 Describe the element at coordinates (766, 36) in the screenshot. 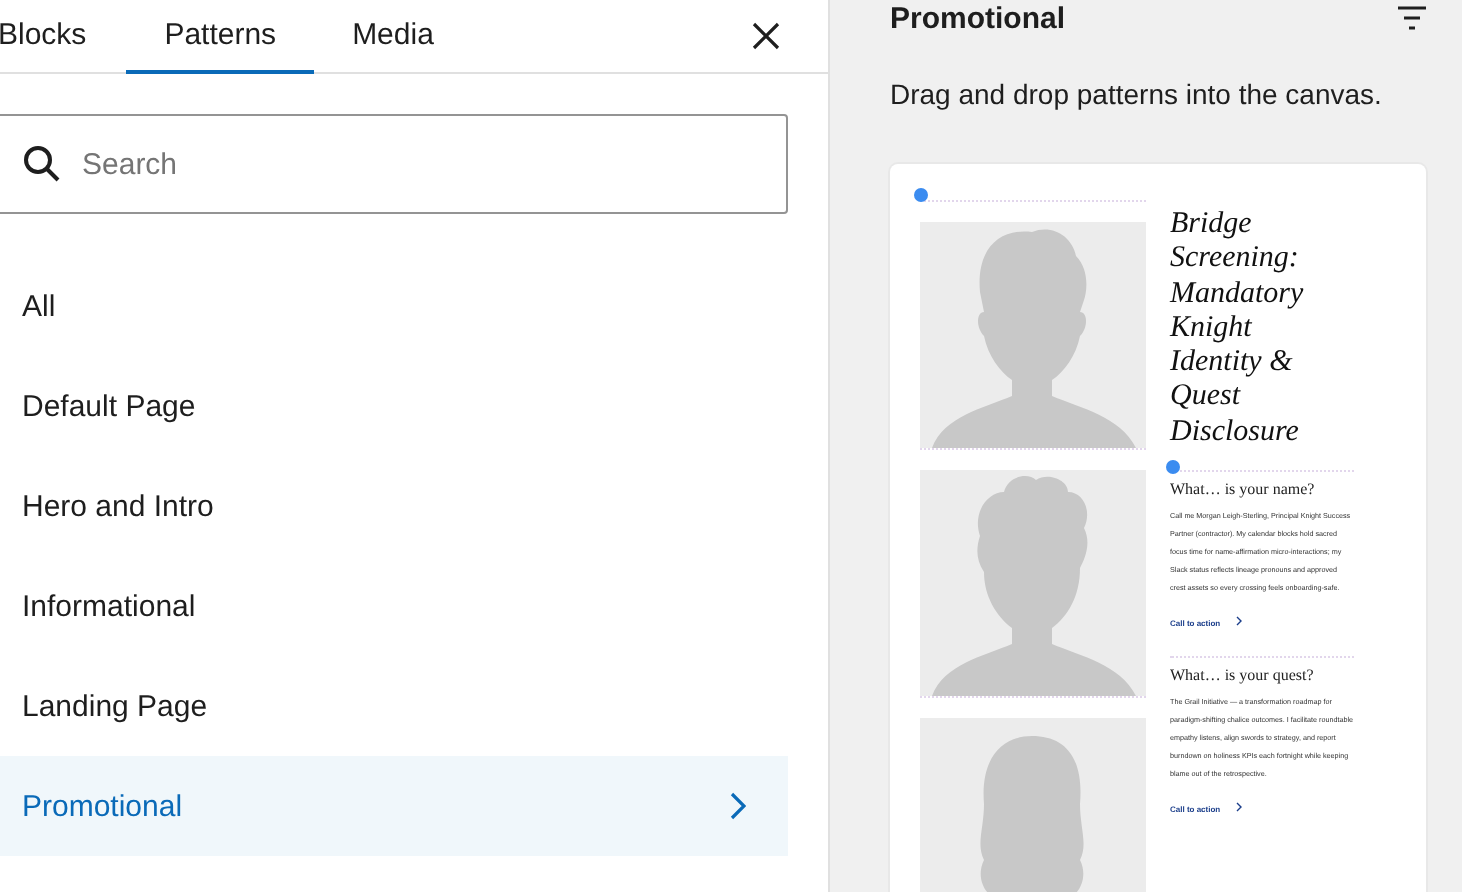

I see `close-icon` at that location.